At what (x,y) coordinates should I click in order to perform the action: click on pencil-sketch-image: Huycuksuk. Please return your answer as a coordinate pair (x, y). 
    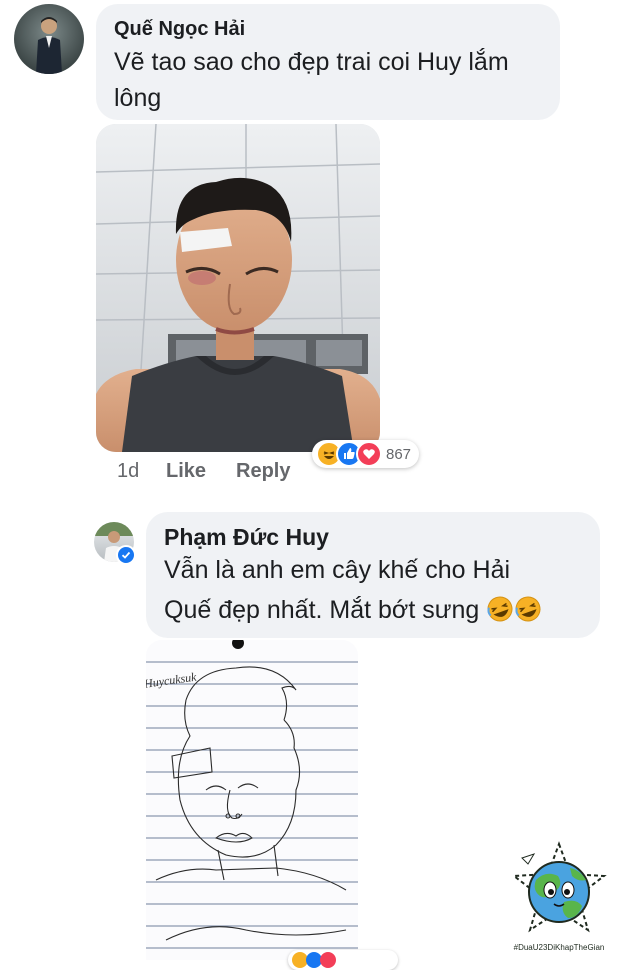
    Looking at the image, I should click on (252, 800).